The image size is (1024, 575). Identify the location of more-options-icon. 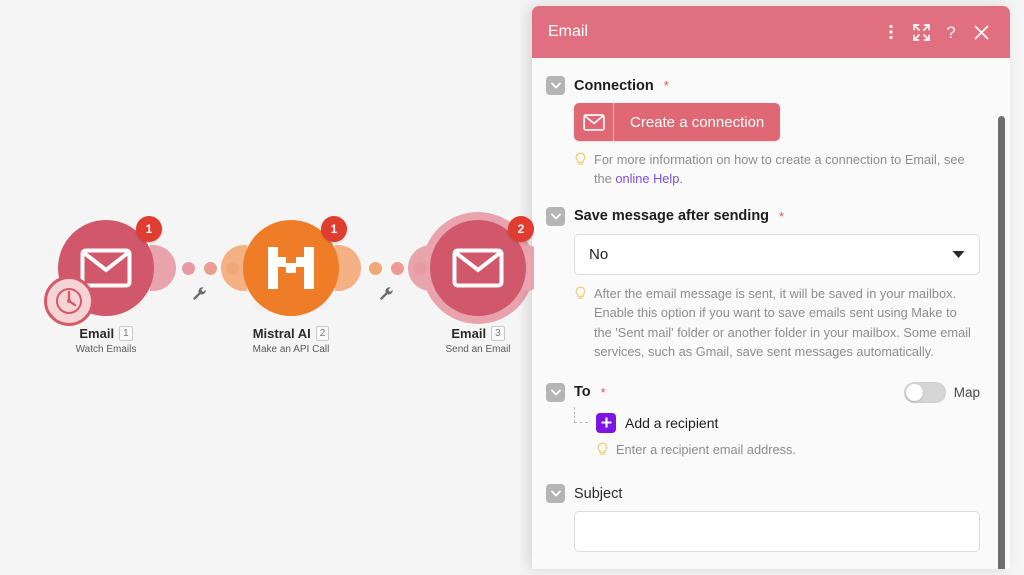
(891, 32).